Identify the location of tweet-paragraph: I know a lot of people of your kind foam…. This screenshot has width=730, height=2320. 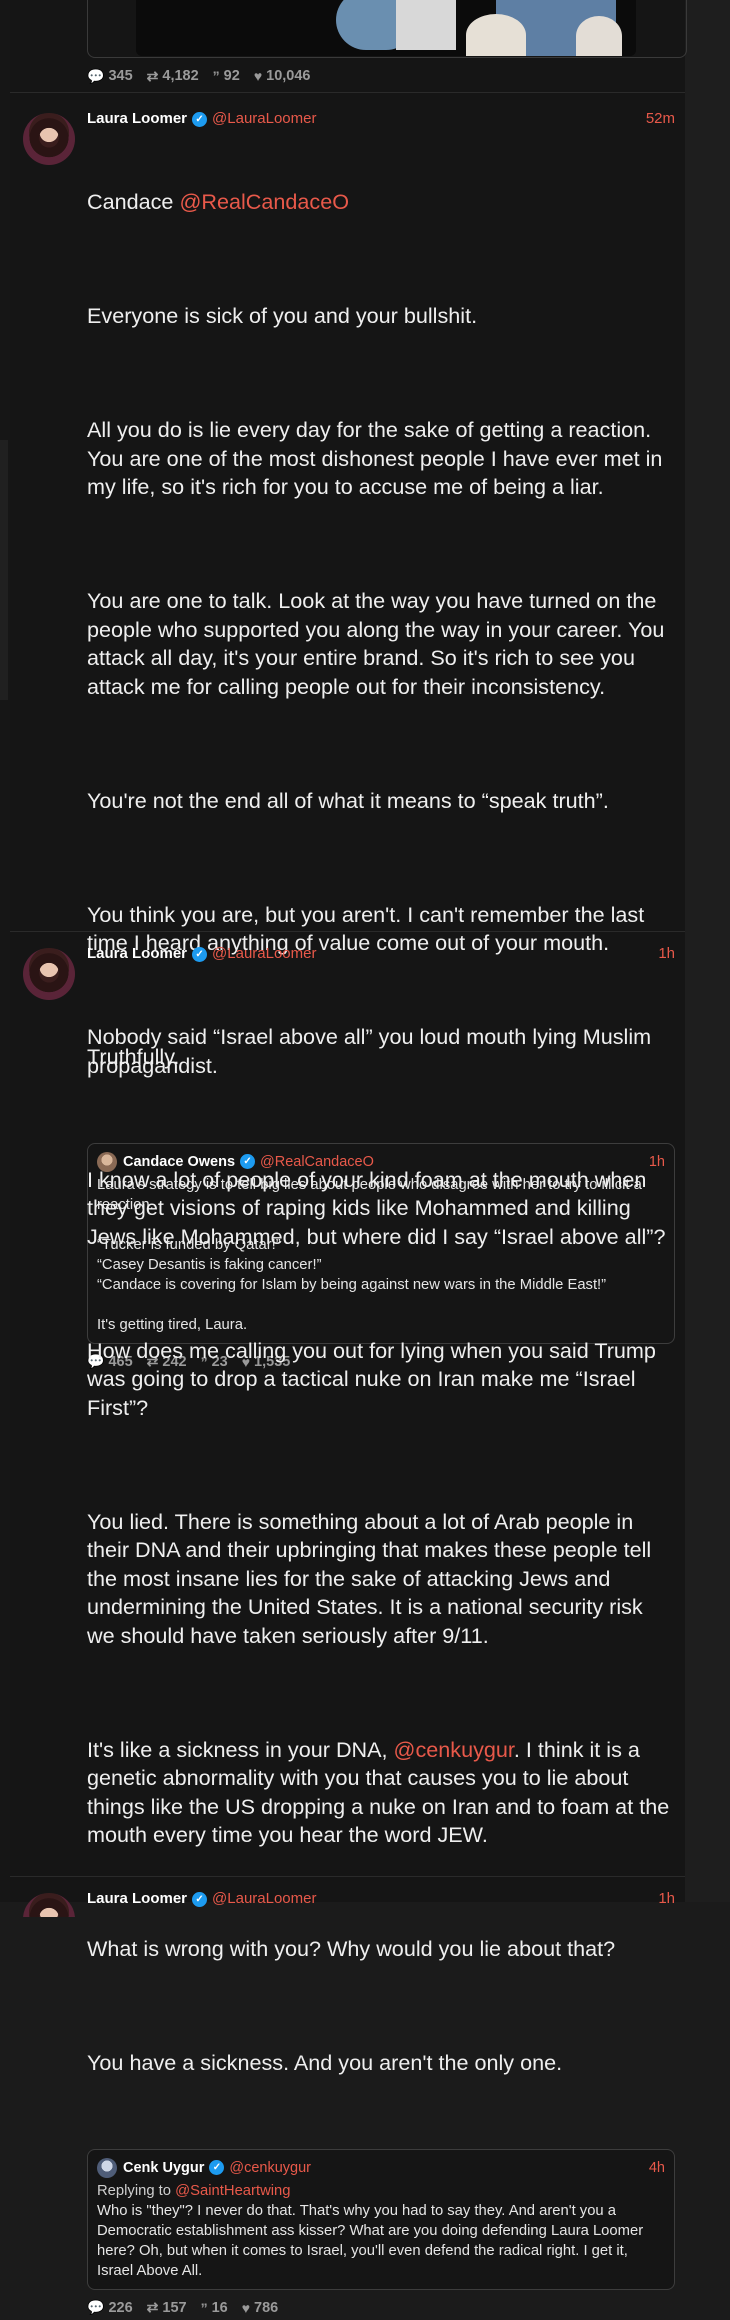
(376, 1207).